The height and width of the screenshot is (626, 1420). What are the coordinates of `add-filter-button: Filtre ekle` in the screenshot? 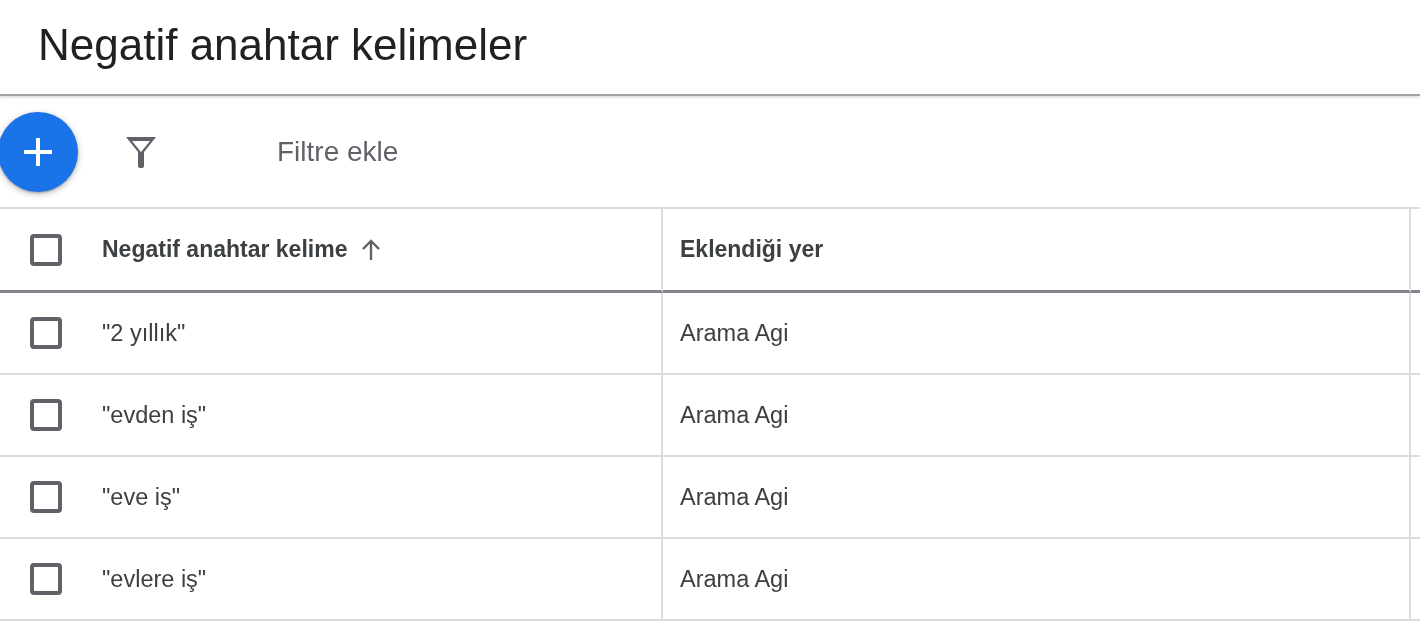 It's located at (338, 151).